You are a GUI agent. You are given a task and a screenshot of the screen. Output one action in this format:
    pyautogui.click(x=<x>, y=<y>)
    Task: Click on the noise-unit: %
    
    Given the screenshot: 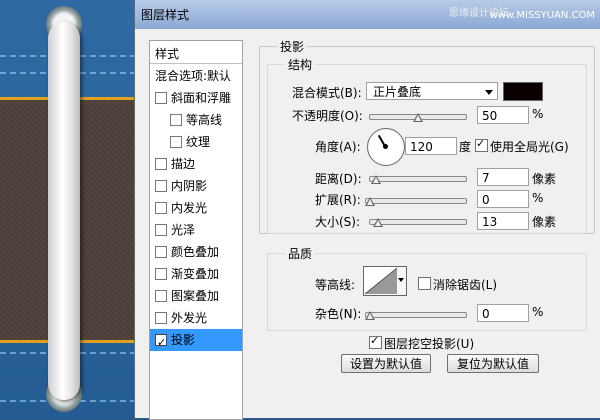 What is the action you would take?
    pyautogui.click(x=538, y=312)
    